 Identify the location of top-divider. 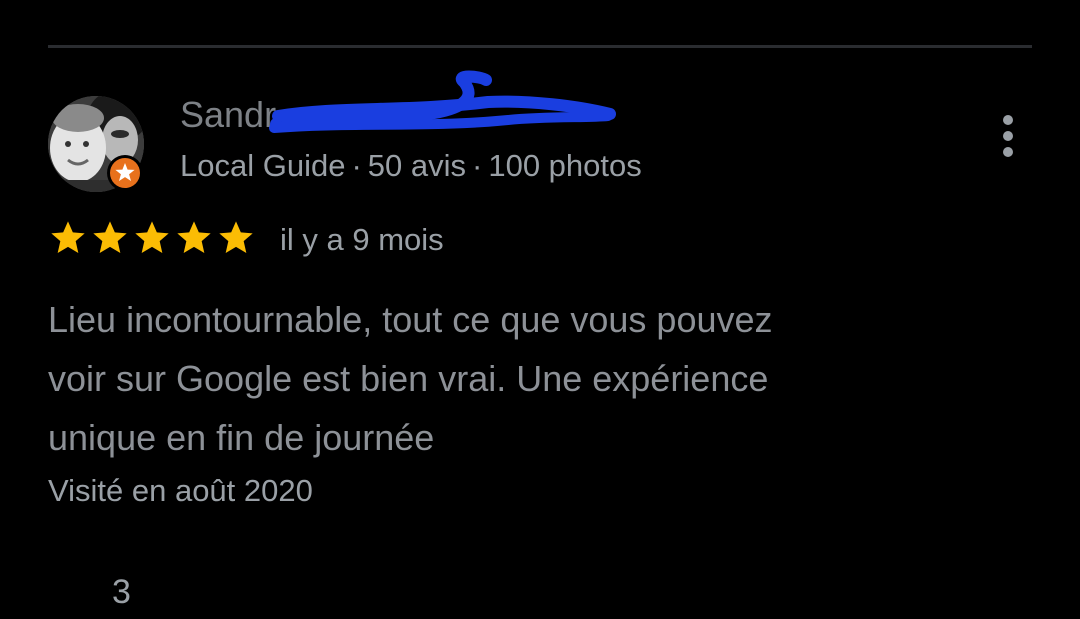
(540, 46).